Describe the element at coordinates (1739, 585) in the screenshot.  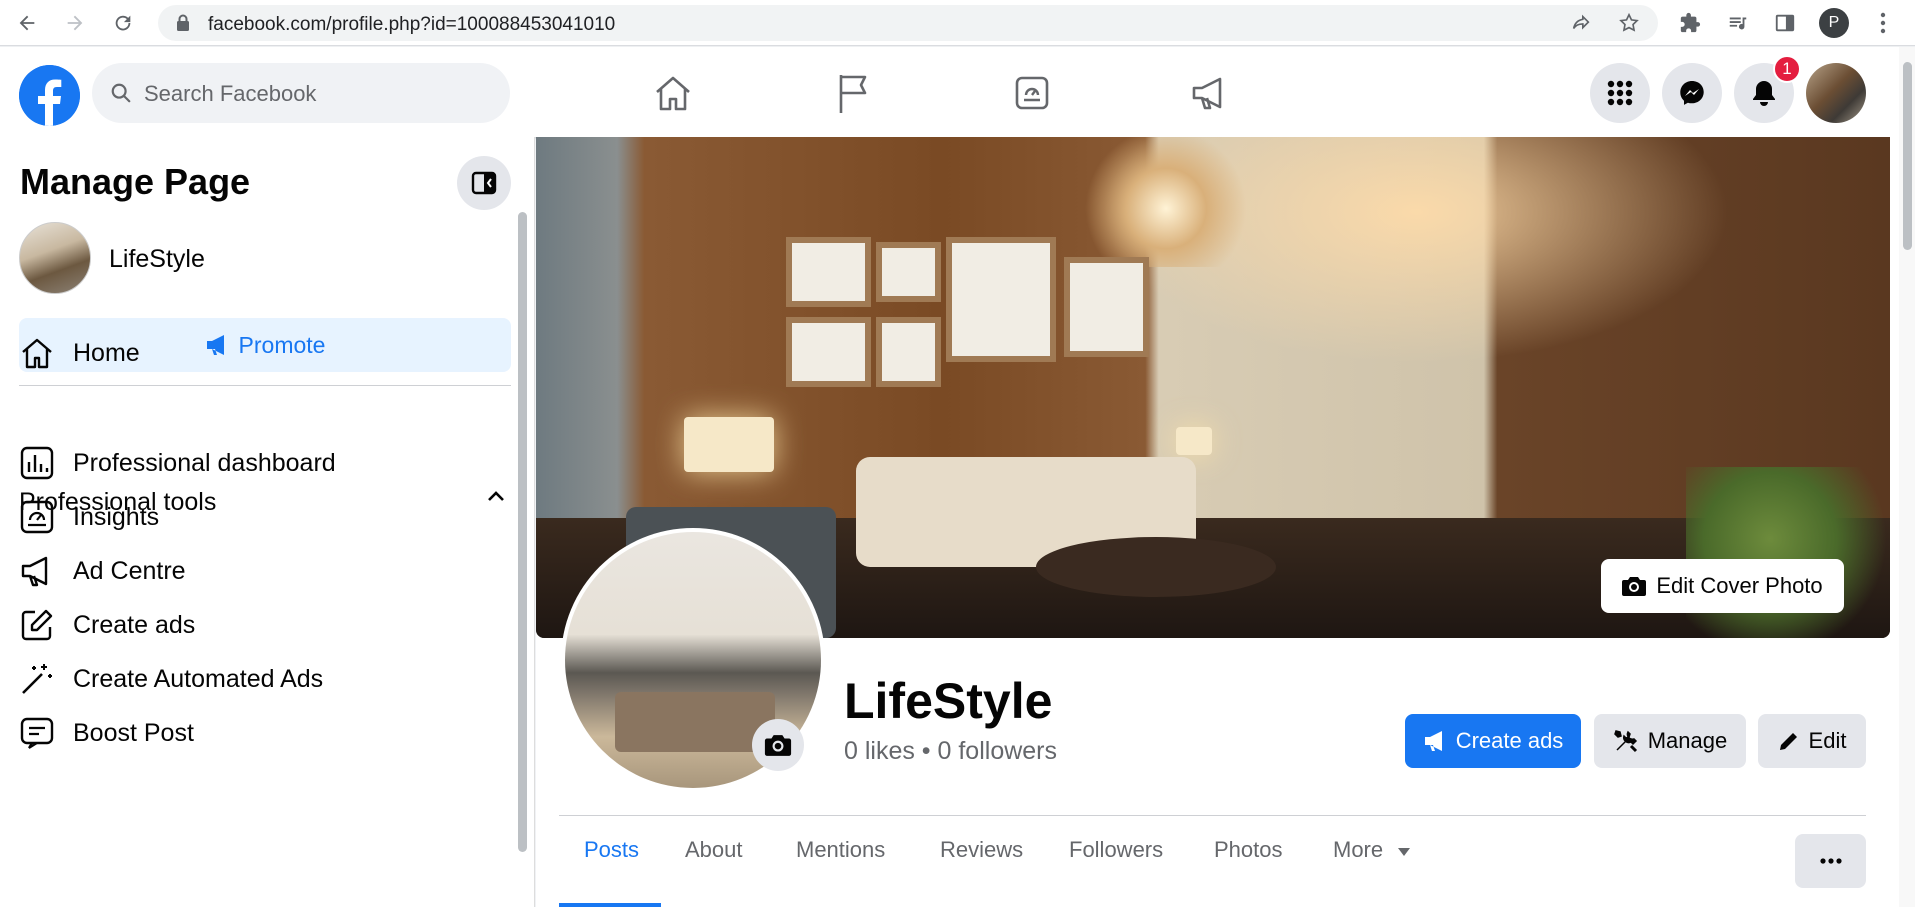
I see `edit-cover-label: Edit Cover Photo` at that location.